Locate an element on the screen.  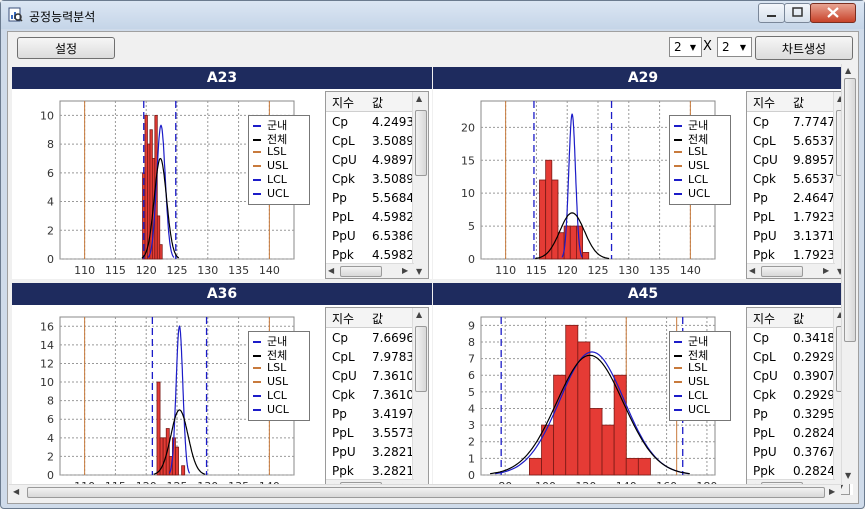
times-label: X is located at coordinates (707, 46).